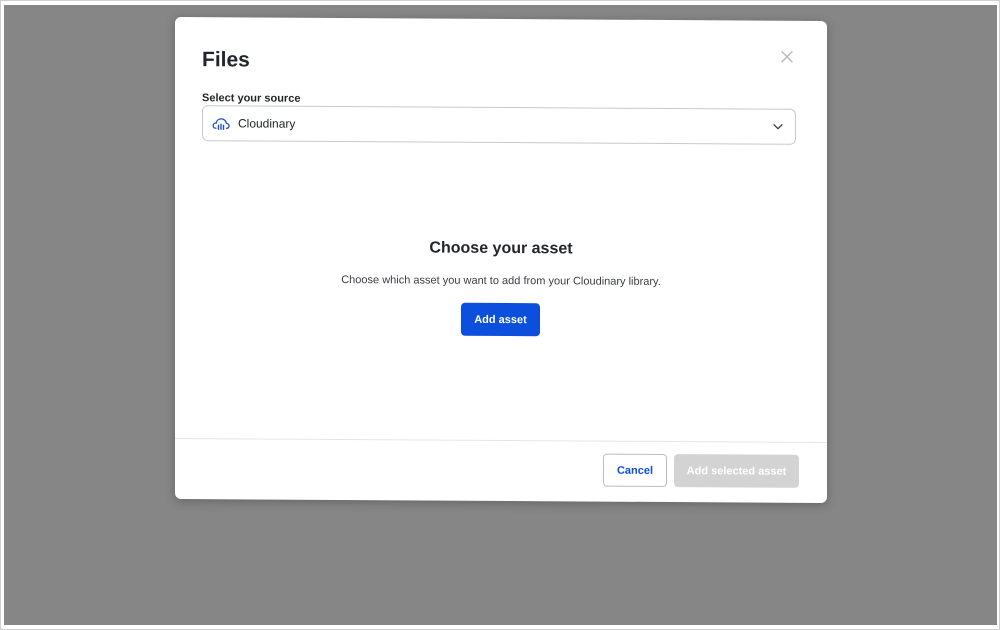  Describe the element at coordinates (499, 125) in the screenshot. I see `source-select: Cloudinary` at that location.